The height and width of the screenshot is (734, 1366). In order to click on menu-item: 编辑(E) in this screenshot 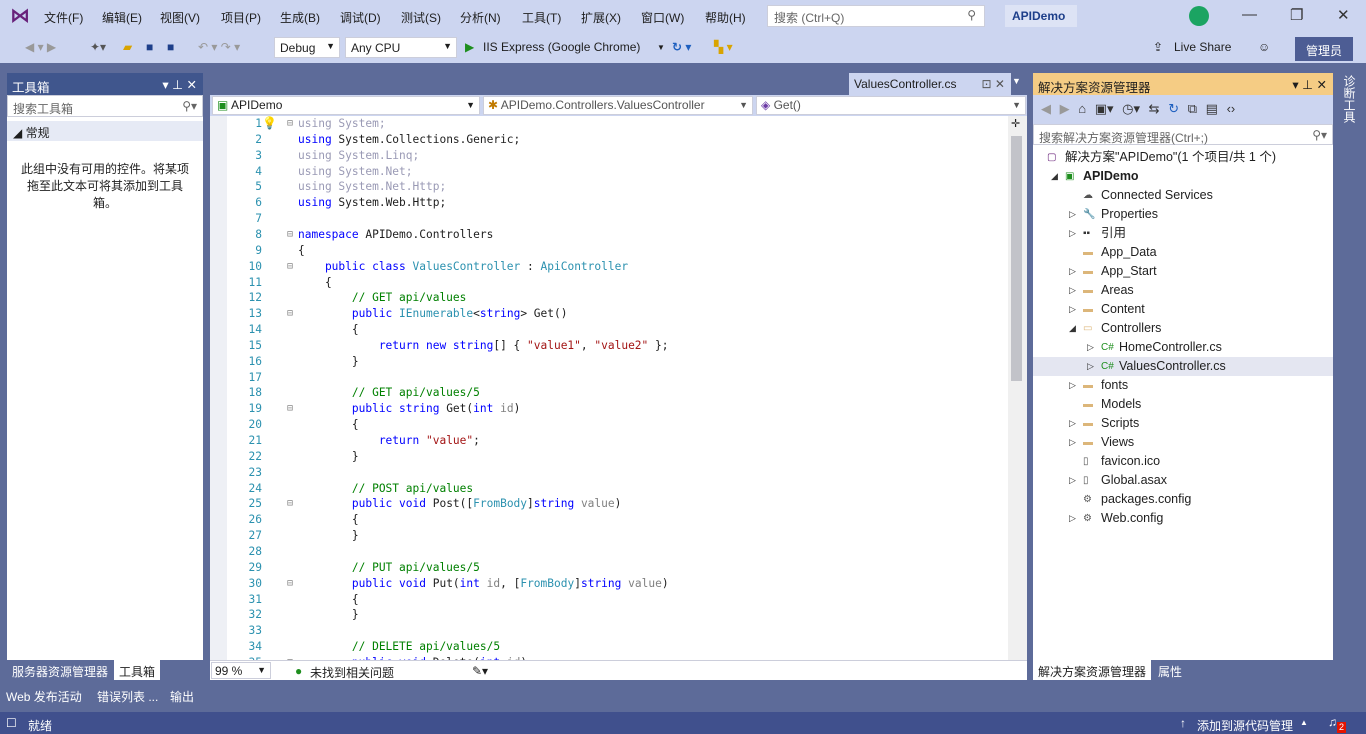, I will do `click(122, 17)`.